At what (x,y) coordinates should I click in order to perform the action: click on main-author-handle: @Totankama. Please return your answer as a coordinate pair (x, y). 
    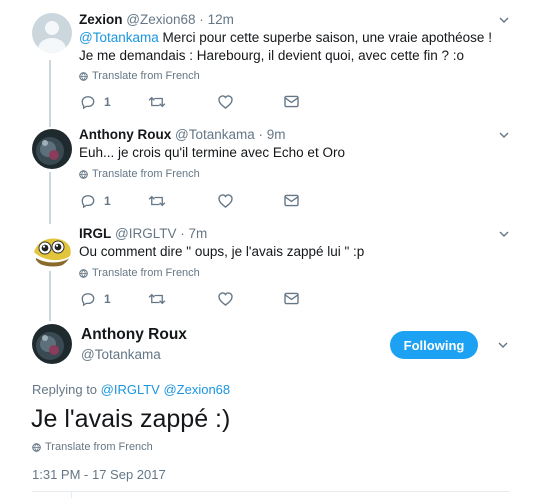
    Looking at the image, I should click on (121, 354).